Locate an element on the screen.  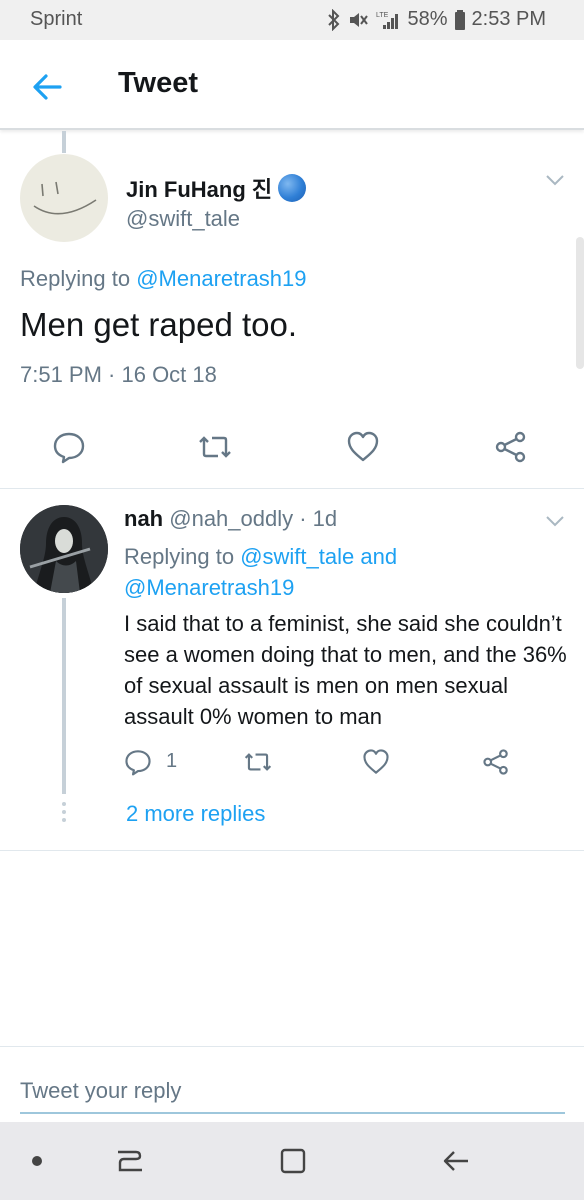
dot-icon is located at coordinates (37, 1161).